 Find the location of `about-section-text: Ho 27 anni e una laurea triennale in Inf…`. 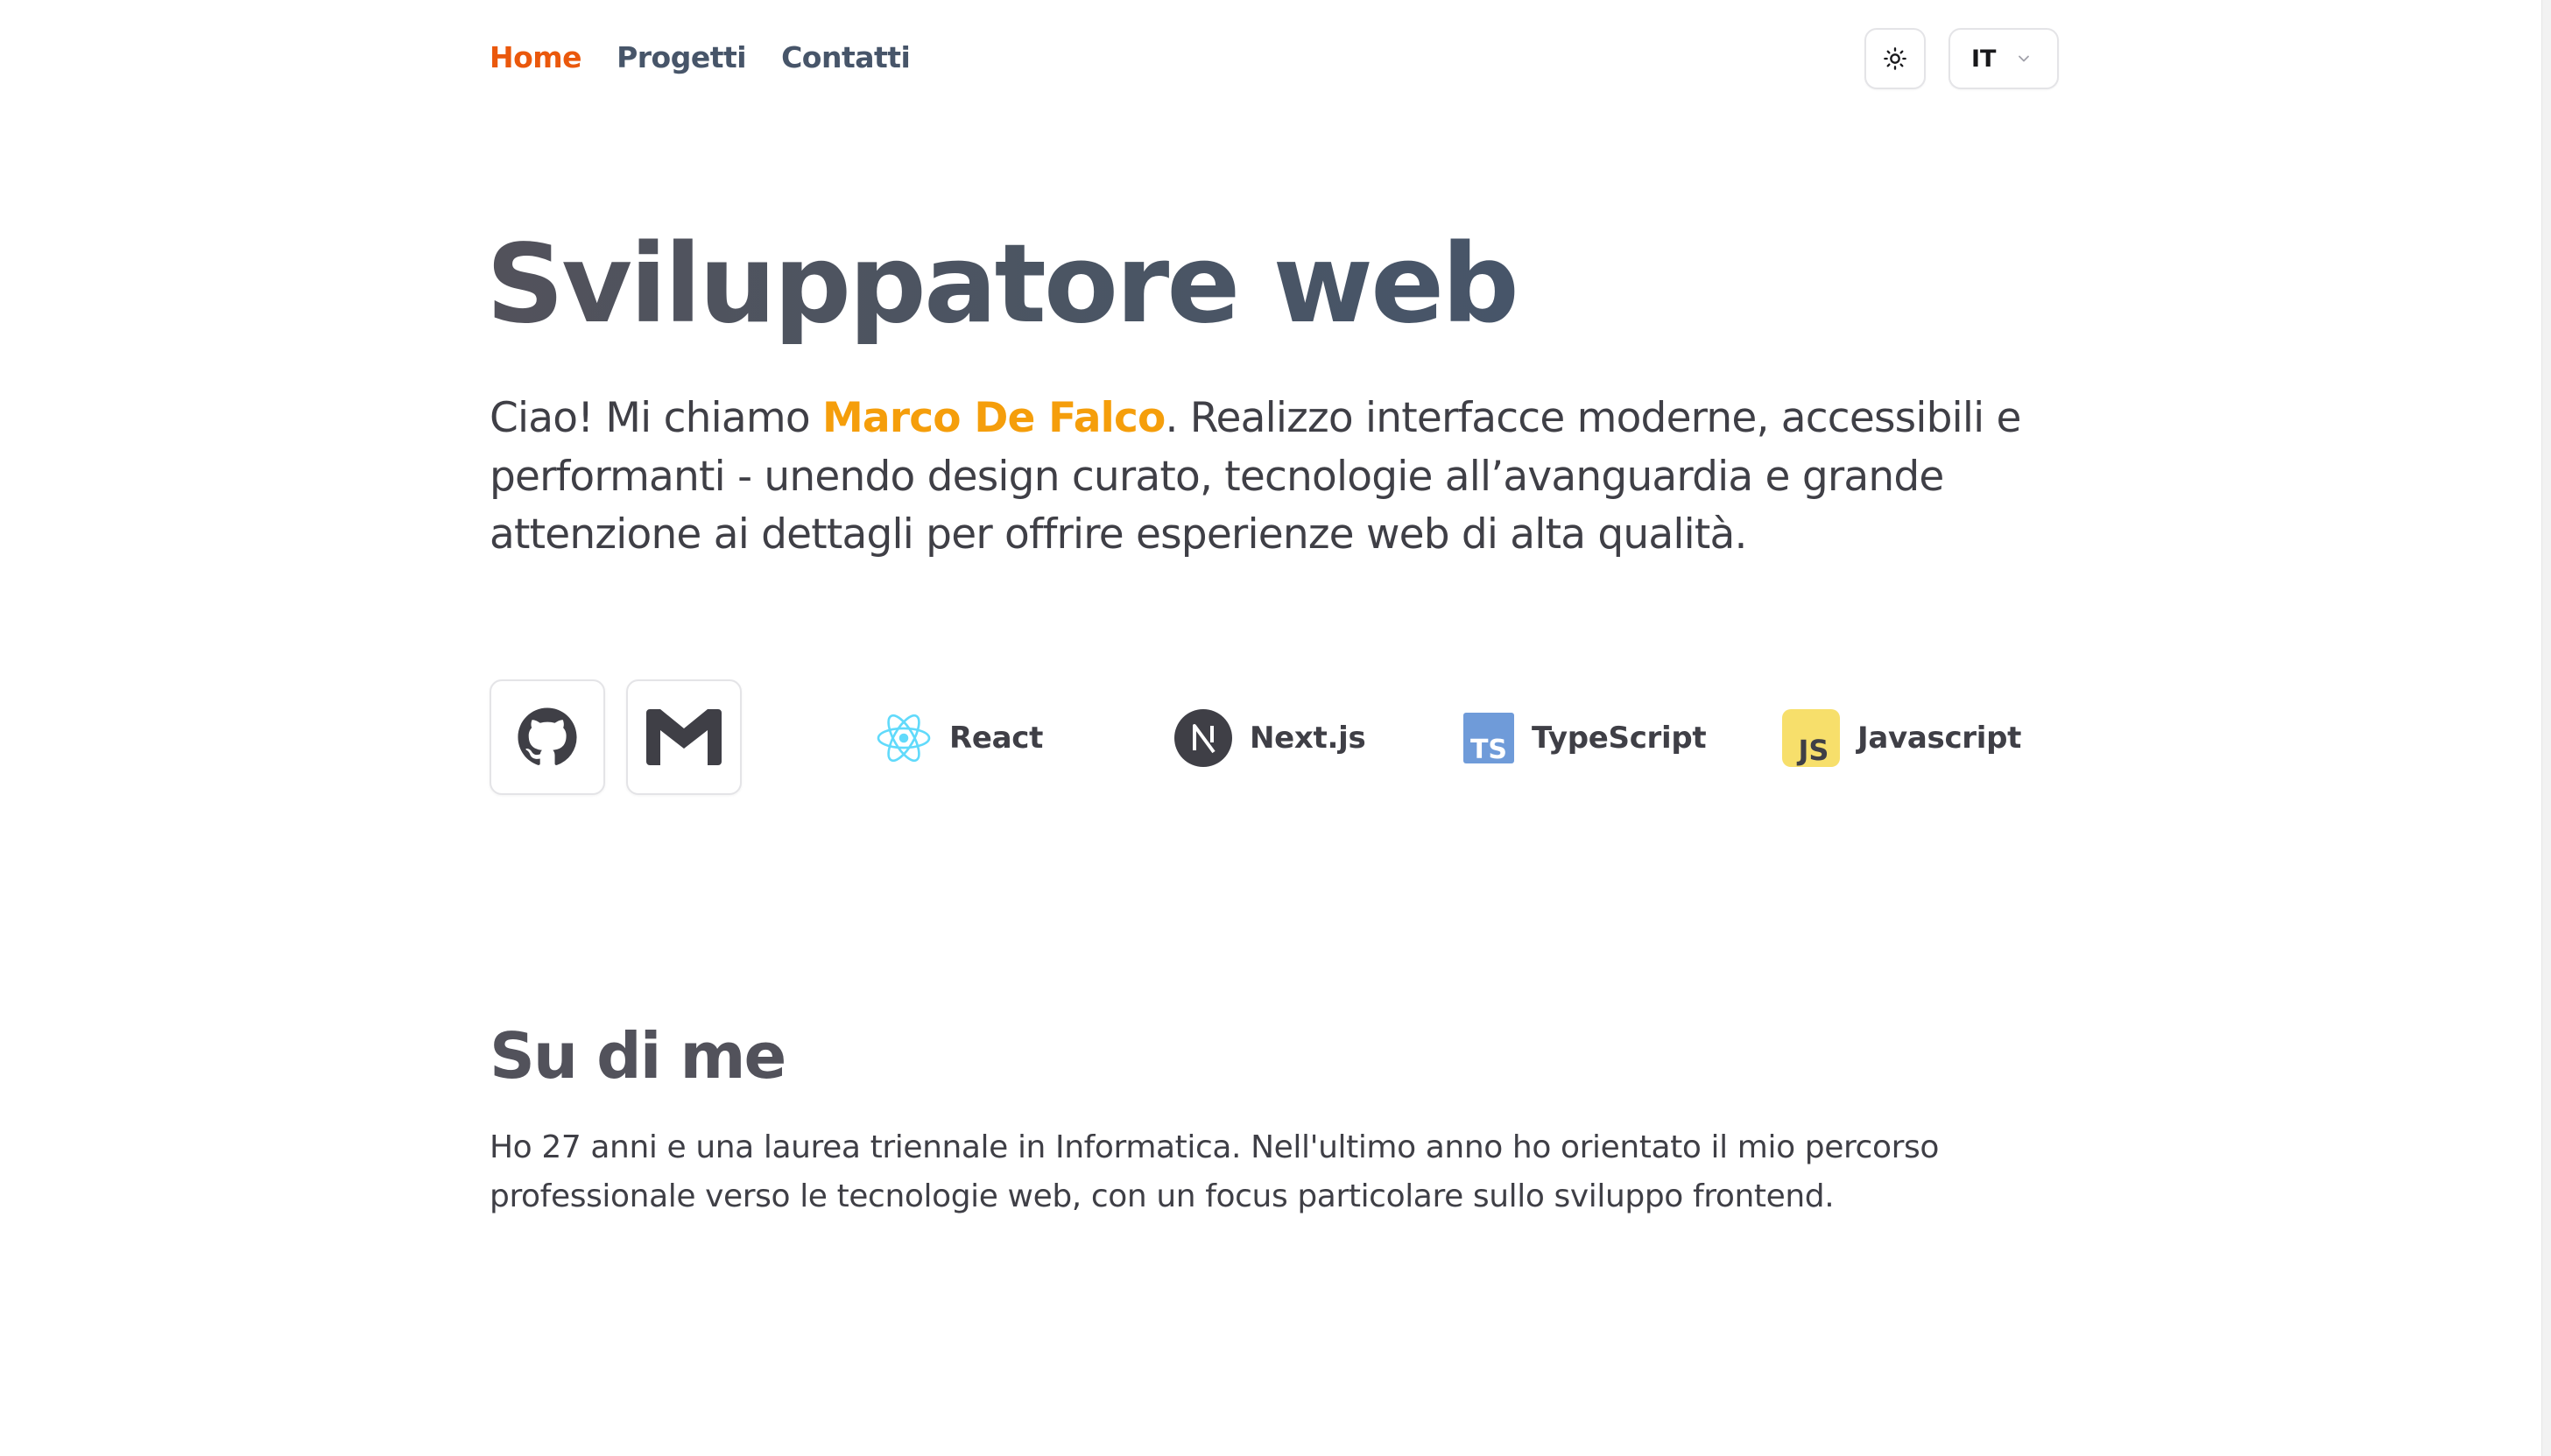

about-section-text: Ho 27 anni e una laurea triennale in Inf… is located at coordinates (1214, 1171).